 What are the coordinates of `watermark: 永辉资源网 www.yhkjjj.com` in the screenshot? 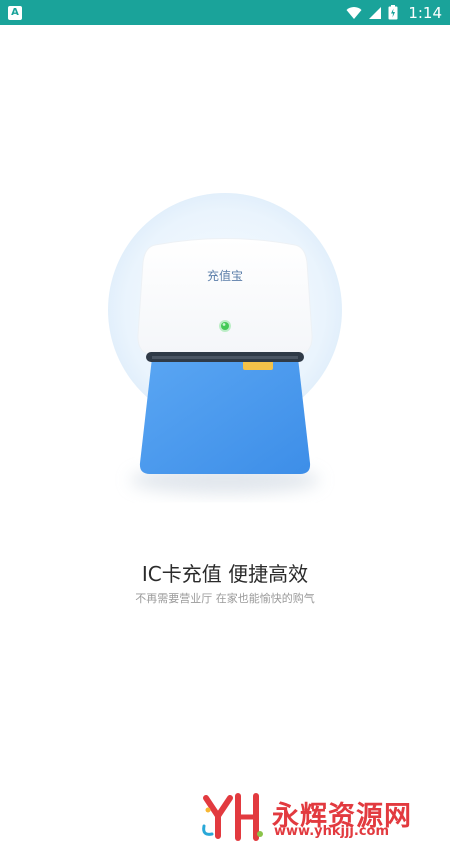 It's located at (320, 817).